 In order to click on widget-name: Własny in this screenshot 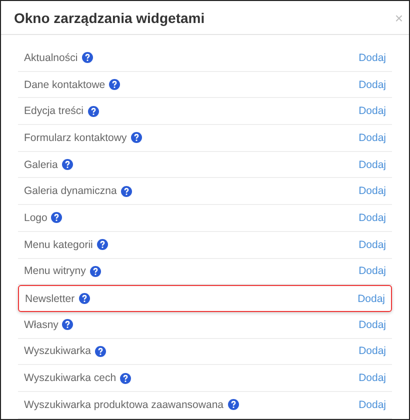, I will do `click(41, 324)`.